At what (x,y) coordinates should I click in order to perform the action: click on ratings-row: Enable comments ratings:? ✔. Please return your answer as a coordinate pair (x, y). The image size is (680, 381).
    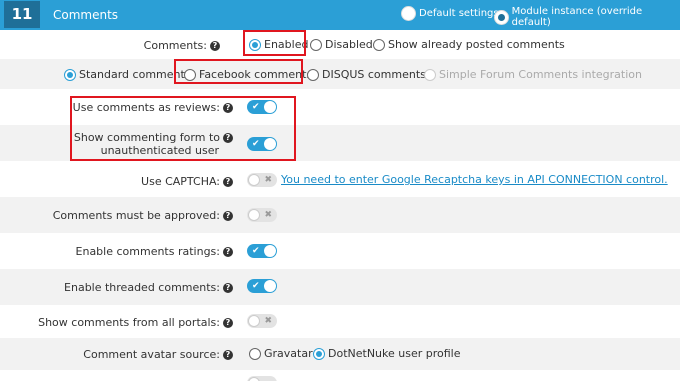
    Looking at the image, I should click on (340, 251).